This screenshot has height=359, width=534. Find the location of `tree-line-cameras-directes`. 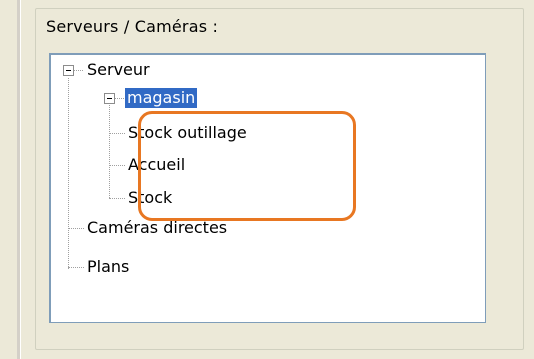

tree-line-cameras-directes is located at coordinates (76, 229).